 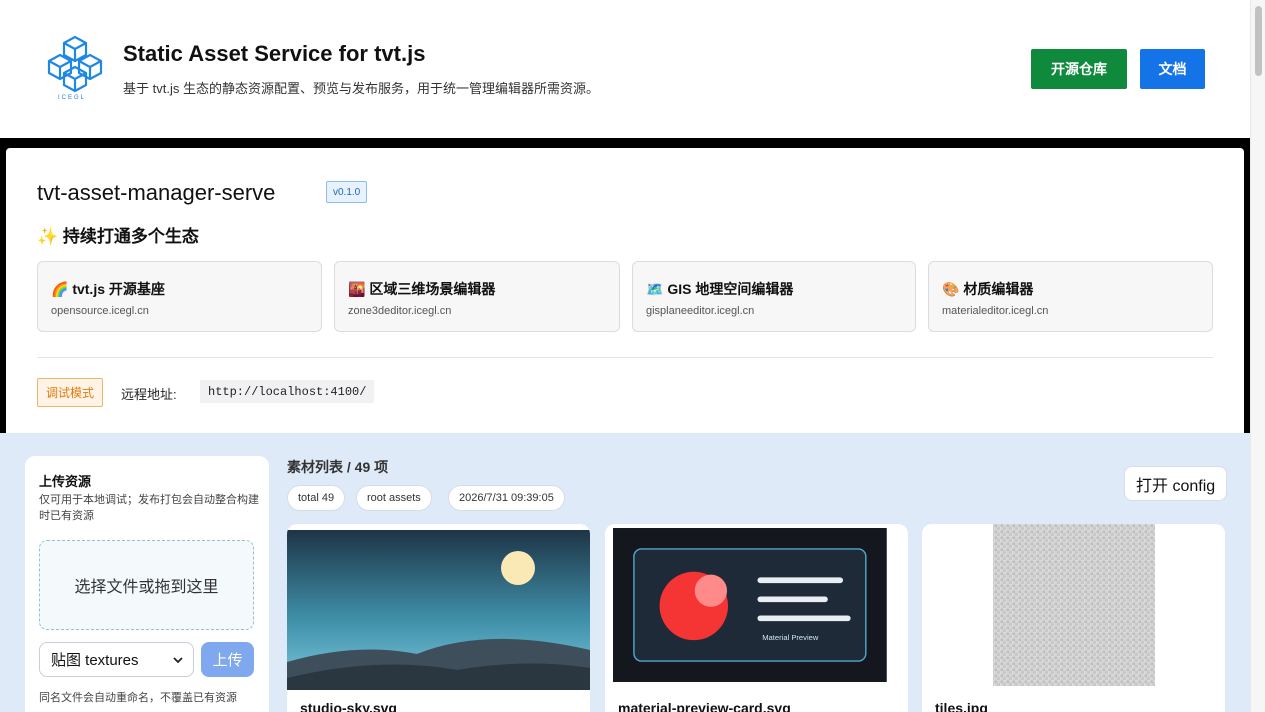 What do you see at coordinates (338, 467) in the screenshot?
I see `asset-list-title: 素材列表 / 49 项` at bounding box center [338, 467].